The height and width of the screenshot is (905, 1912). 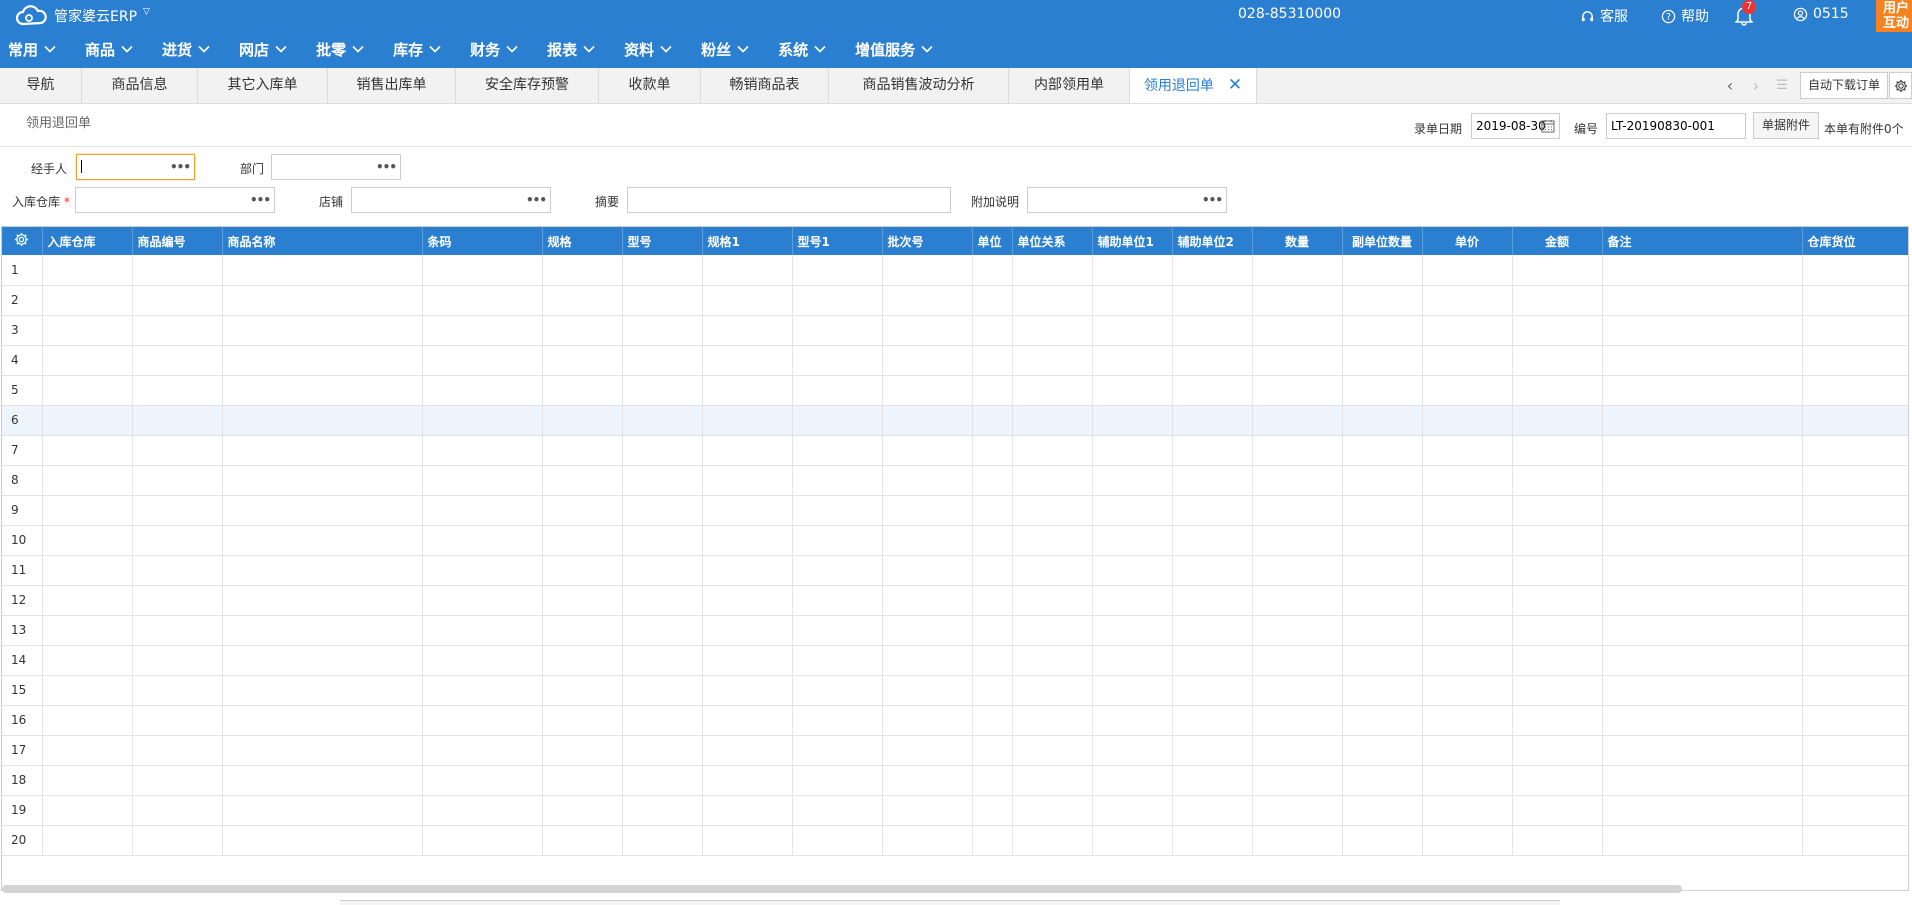 I want to click on number-field: LT-20190830-001, so click(x=1676, y=126).